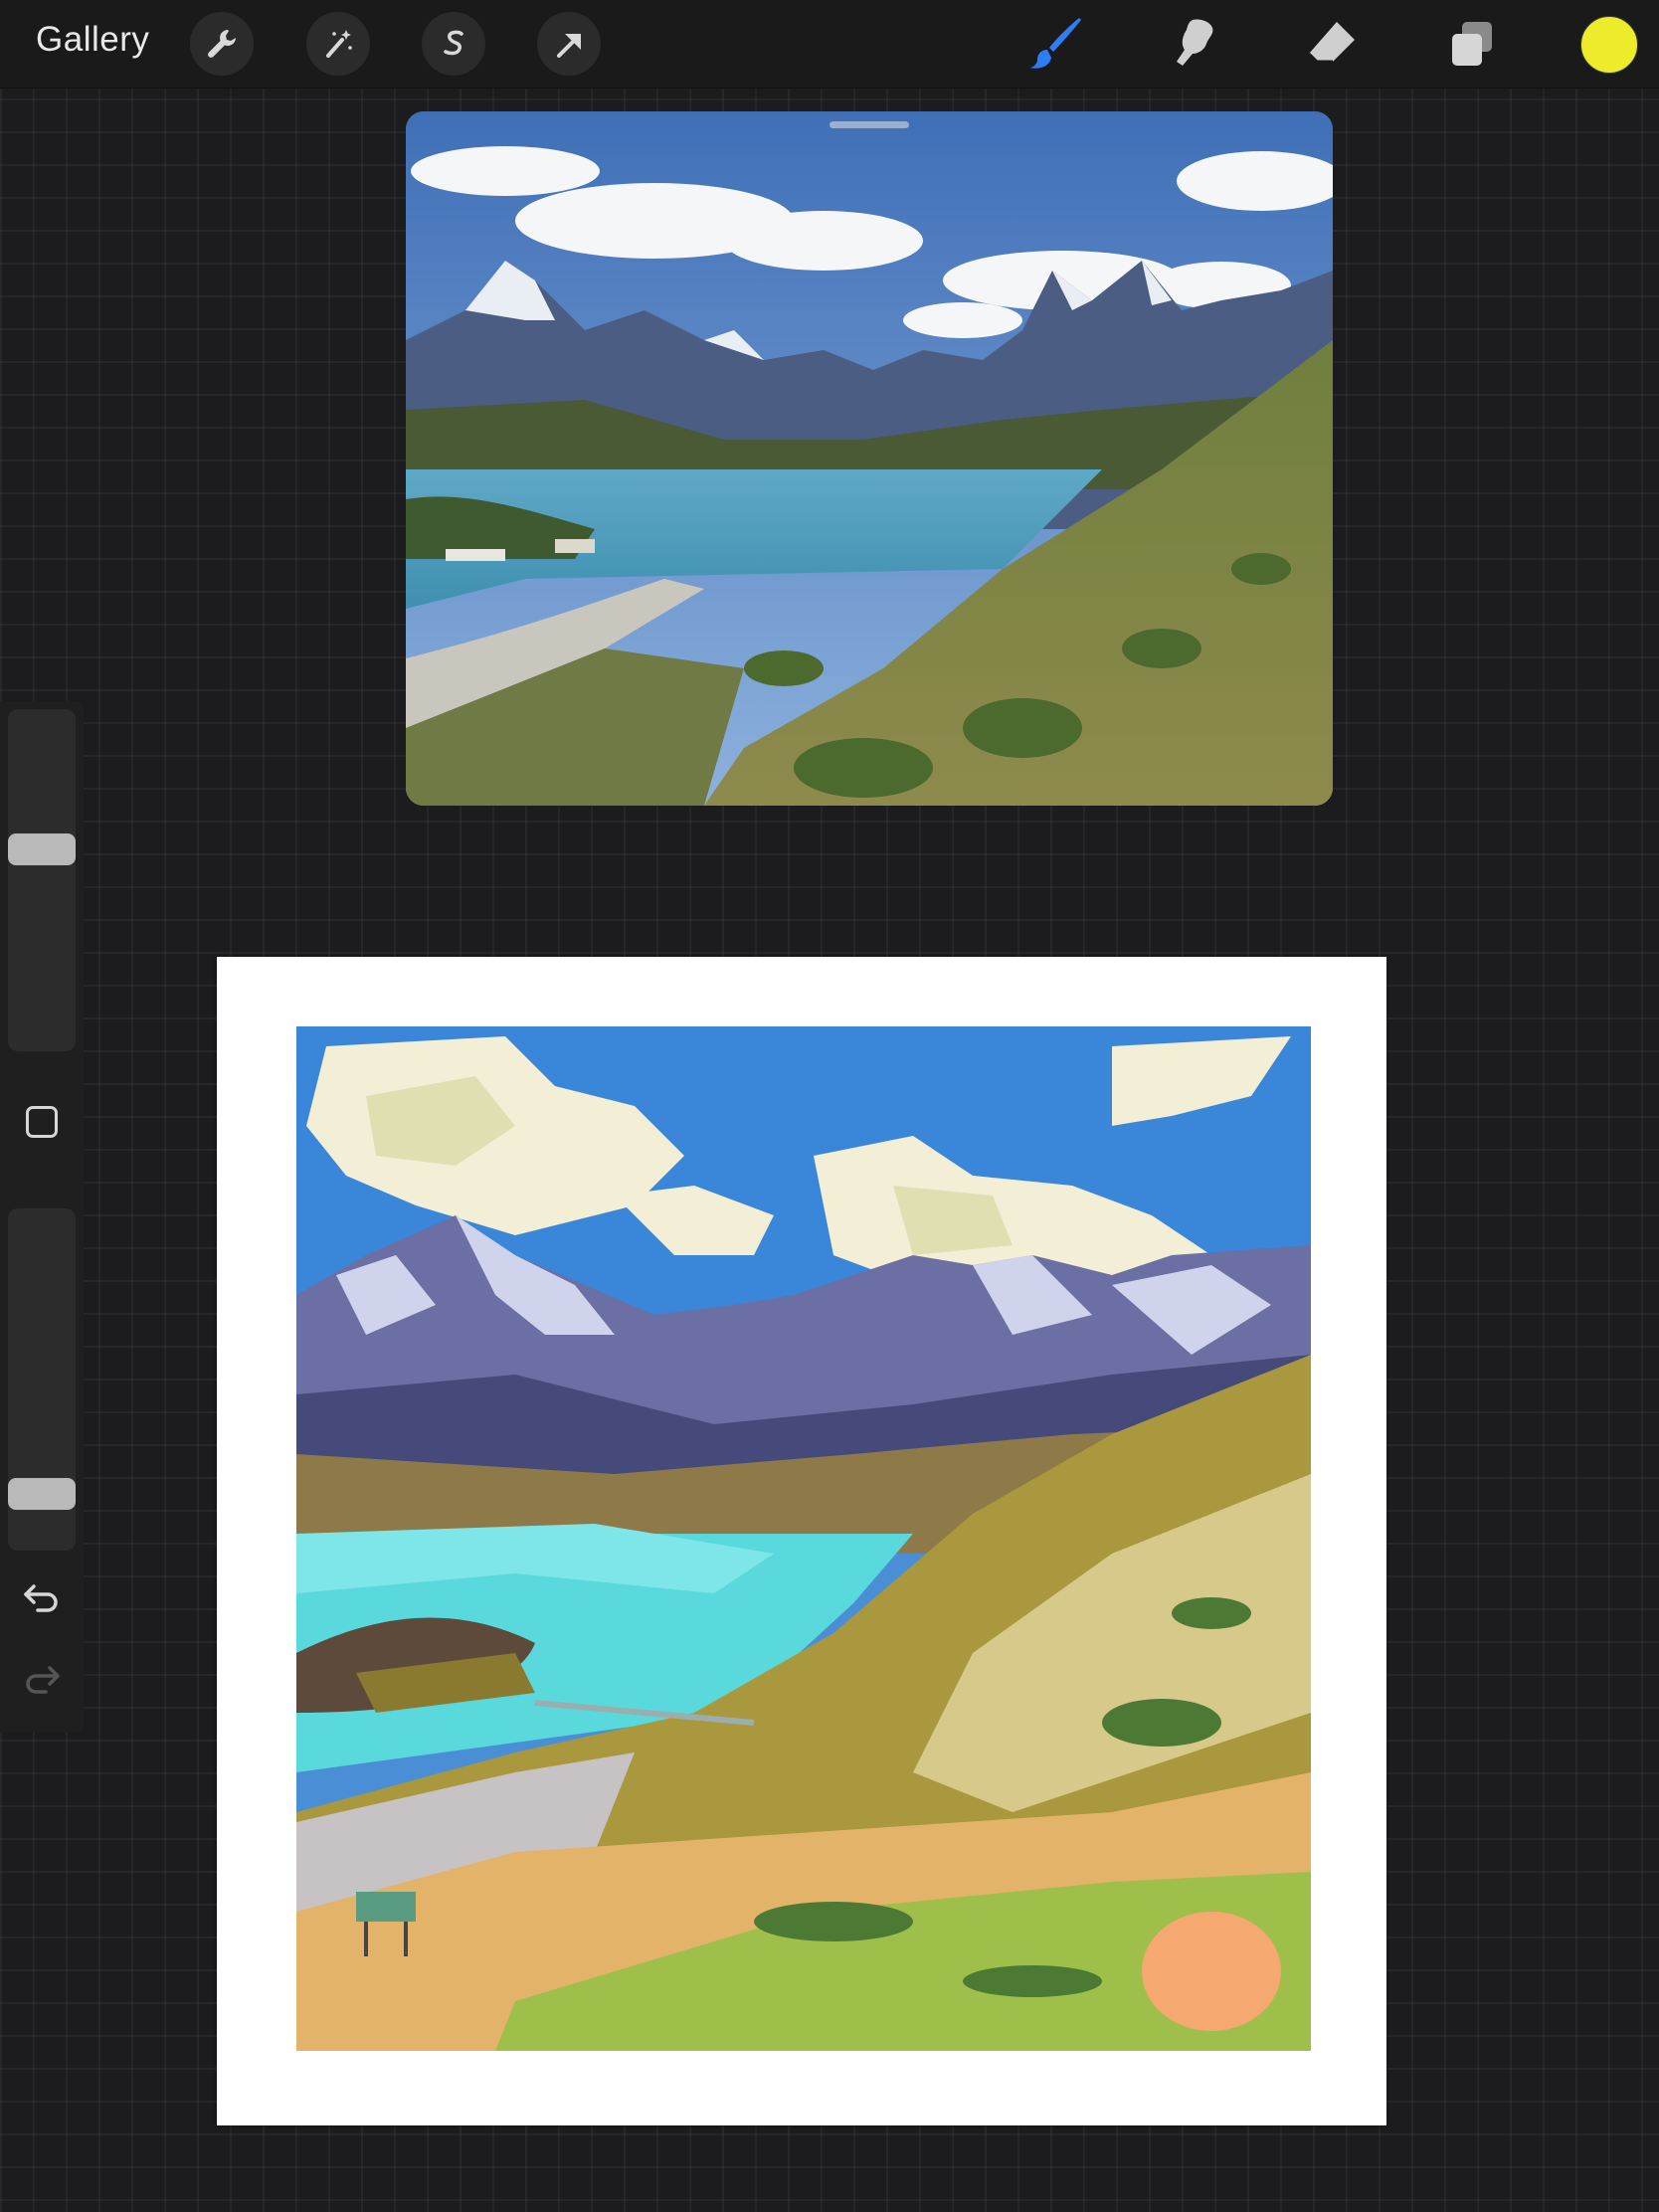 This screenshot has height=2212, width=1659. I want to click on actions-button, so click(222, 44).